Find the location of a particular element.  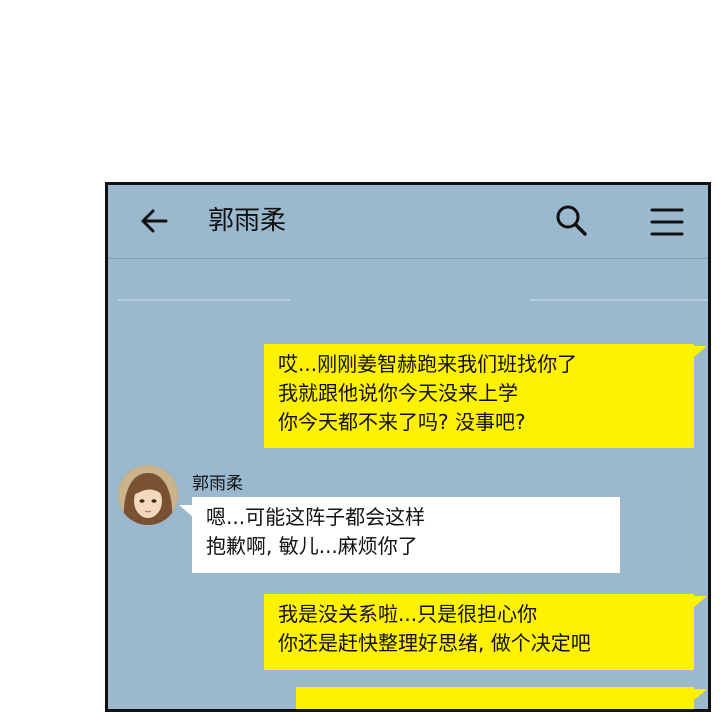

message-line: 我是没关系啦...只是很担心你 is located at coordinates (408, 614).